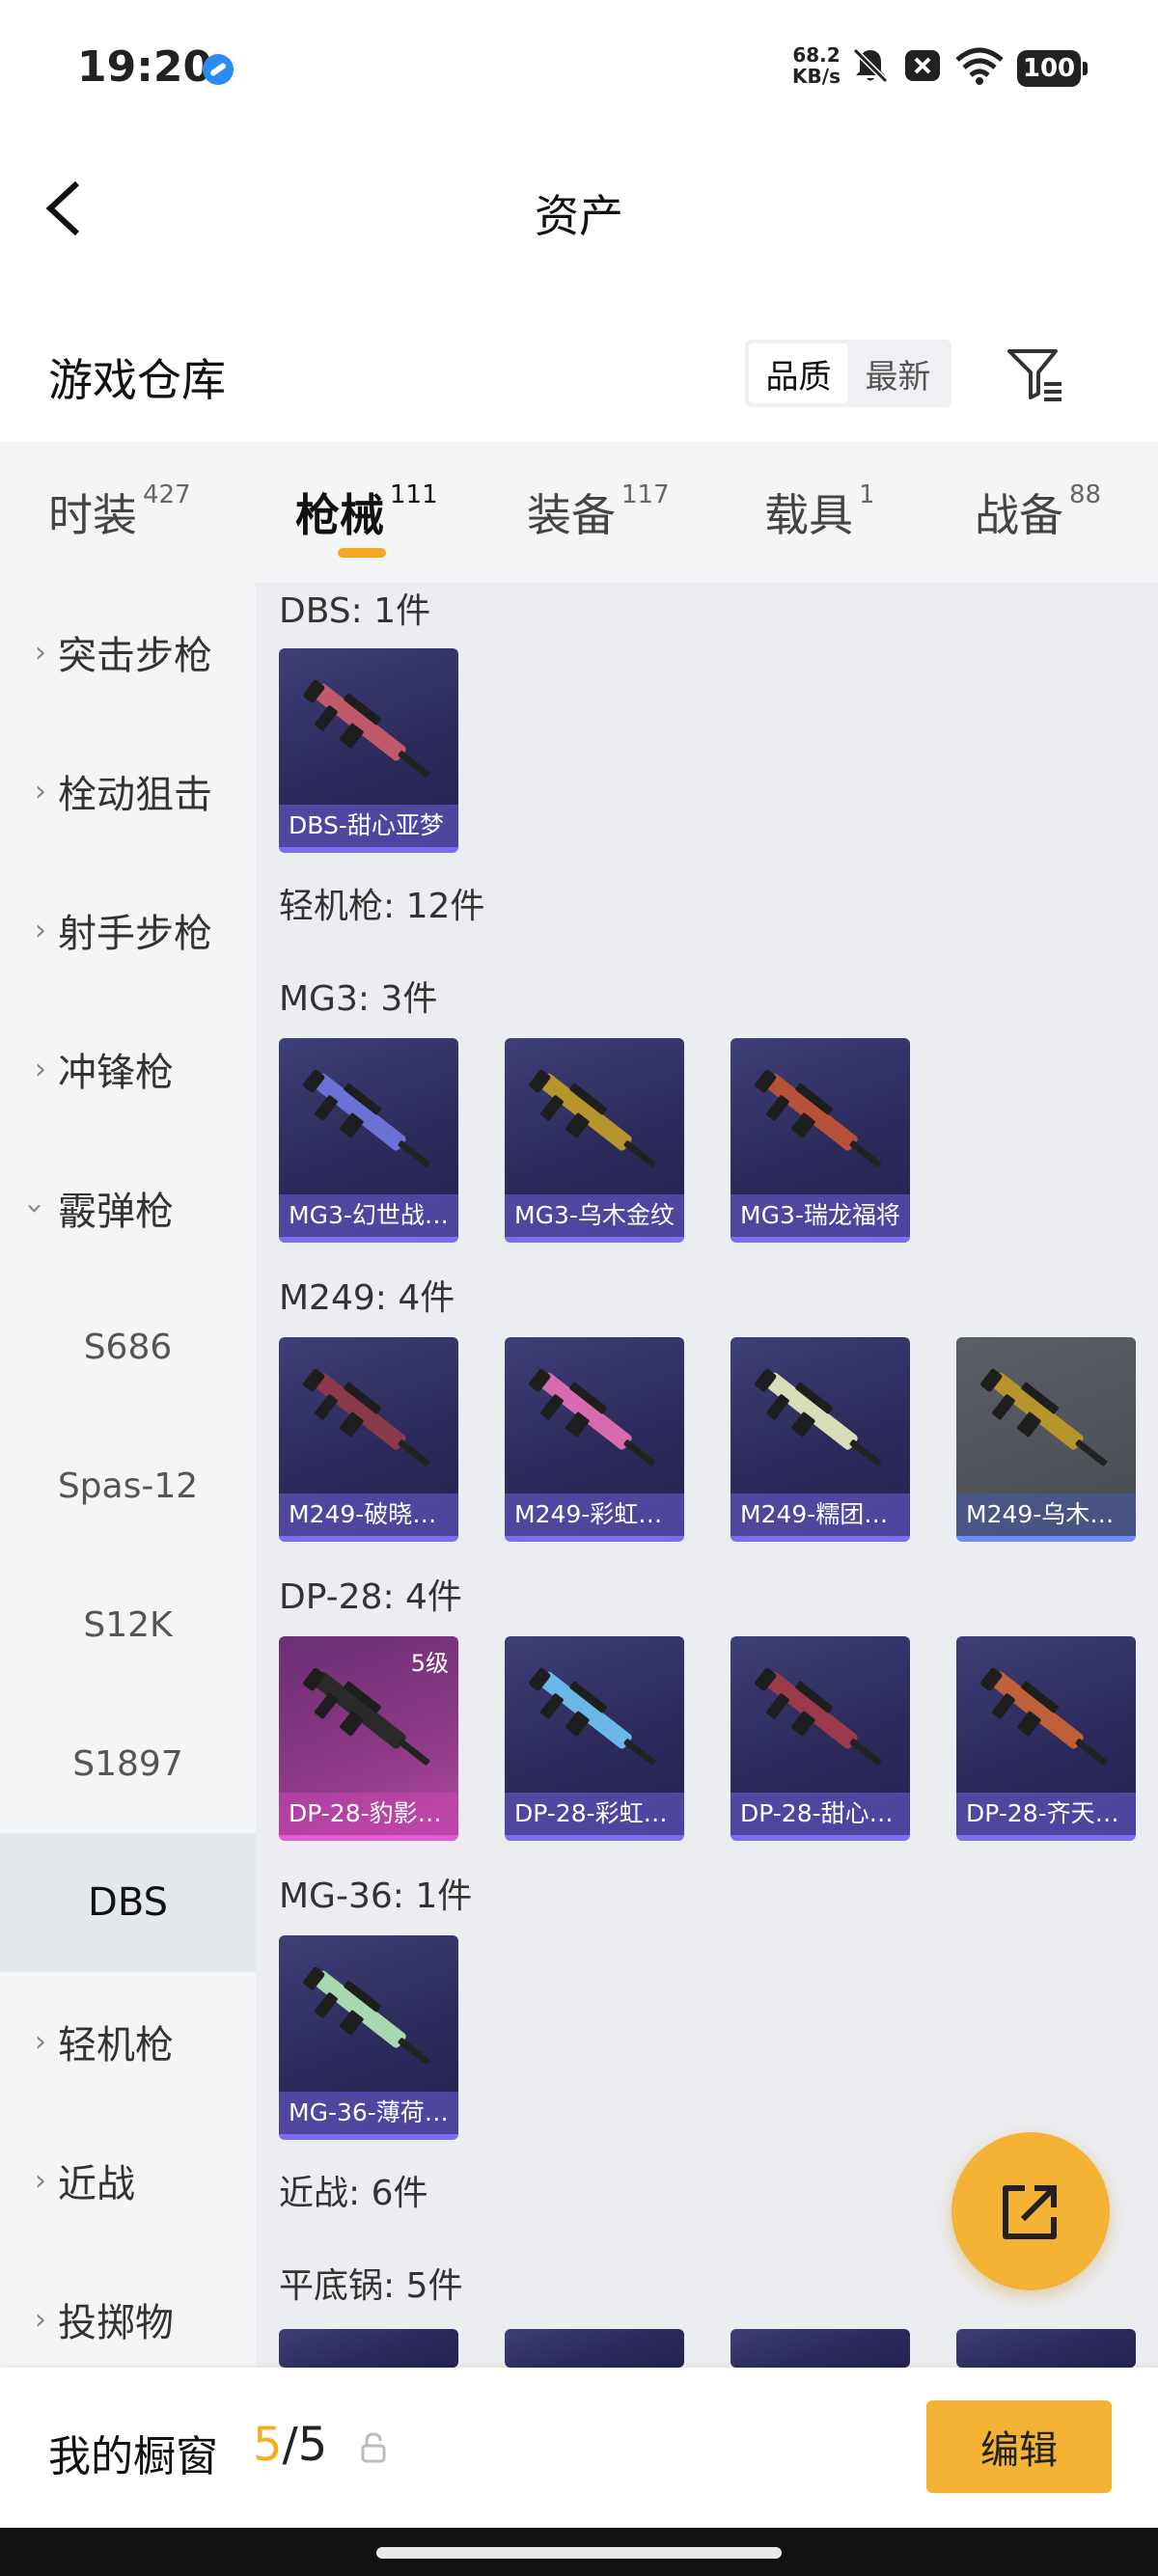 The height and width of the screenshot is (2576, 1158). Describe the element at coordinates (368, 826) in the screenshot. I see `item-card-label: DBS-甜心亚梦` at that location.